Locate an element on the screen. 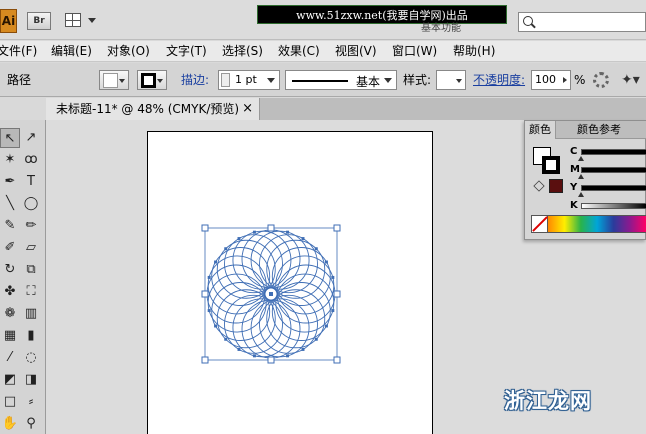 The width and height of the screenshot is (646, 434). color-spectrum-bar is located at coordinates (588, 224).